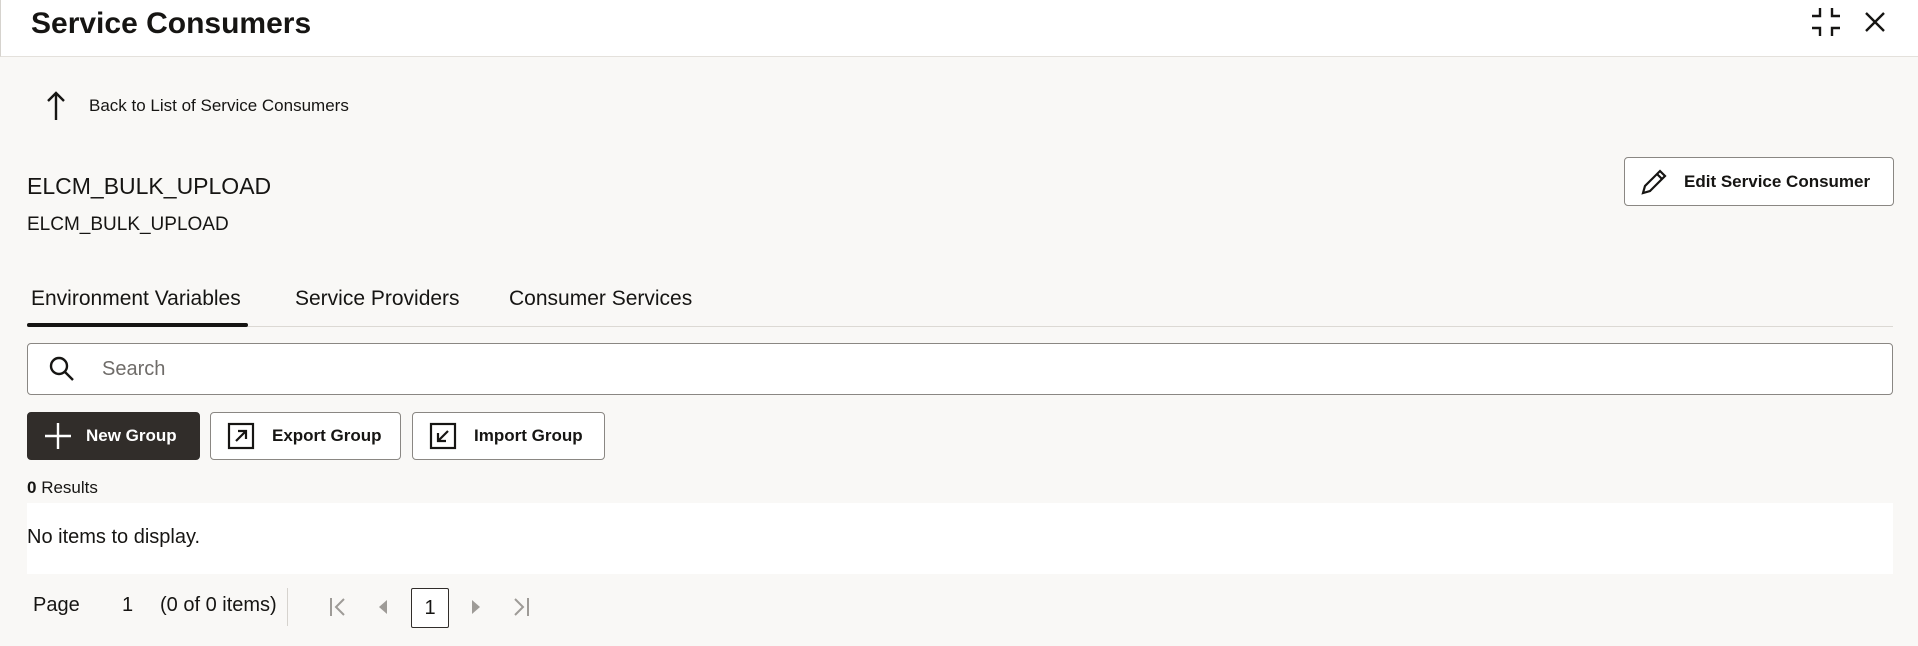 This screenshot has width=1918, height=646. I want to click on search-input, so click(950, 369).